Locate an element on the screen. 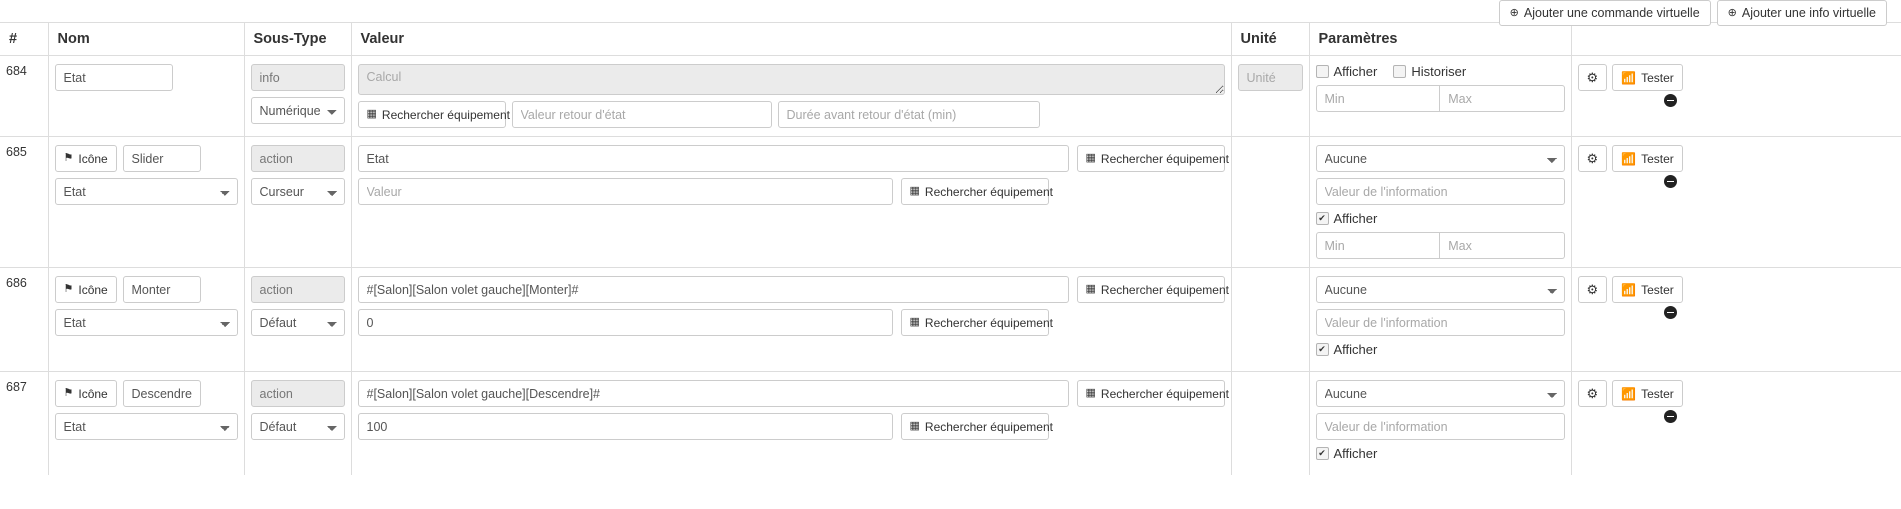 Image resolution: width=1901 pixels, height=509 pixels. valeur-retour-etat-input is located at coordinates (641, 114).